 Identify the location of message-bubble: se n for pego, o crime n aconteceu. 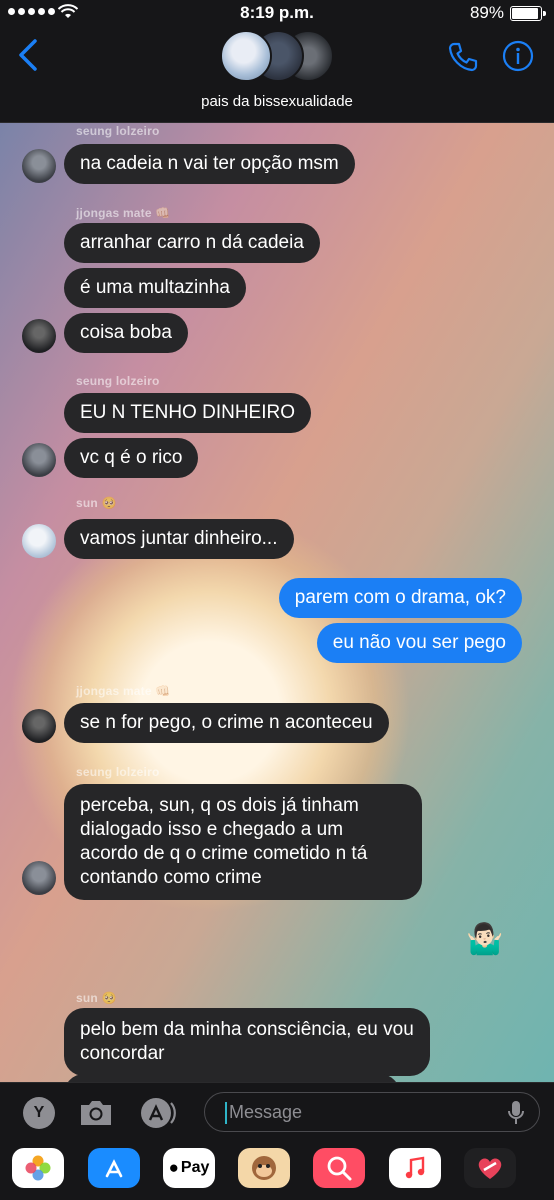
(226, 723).